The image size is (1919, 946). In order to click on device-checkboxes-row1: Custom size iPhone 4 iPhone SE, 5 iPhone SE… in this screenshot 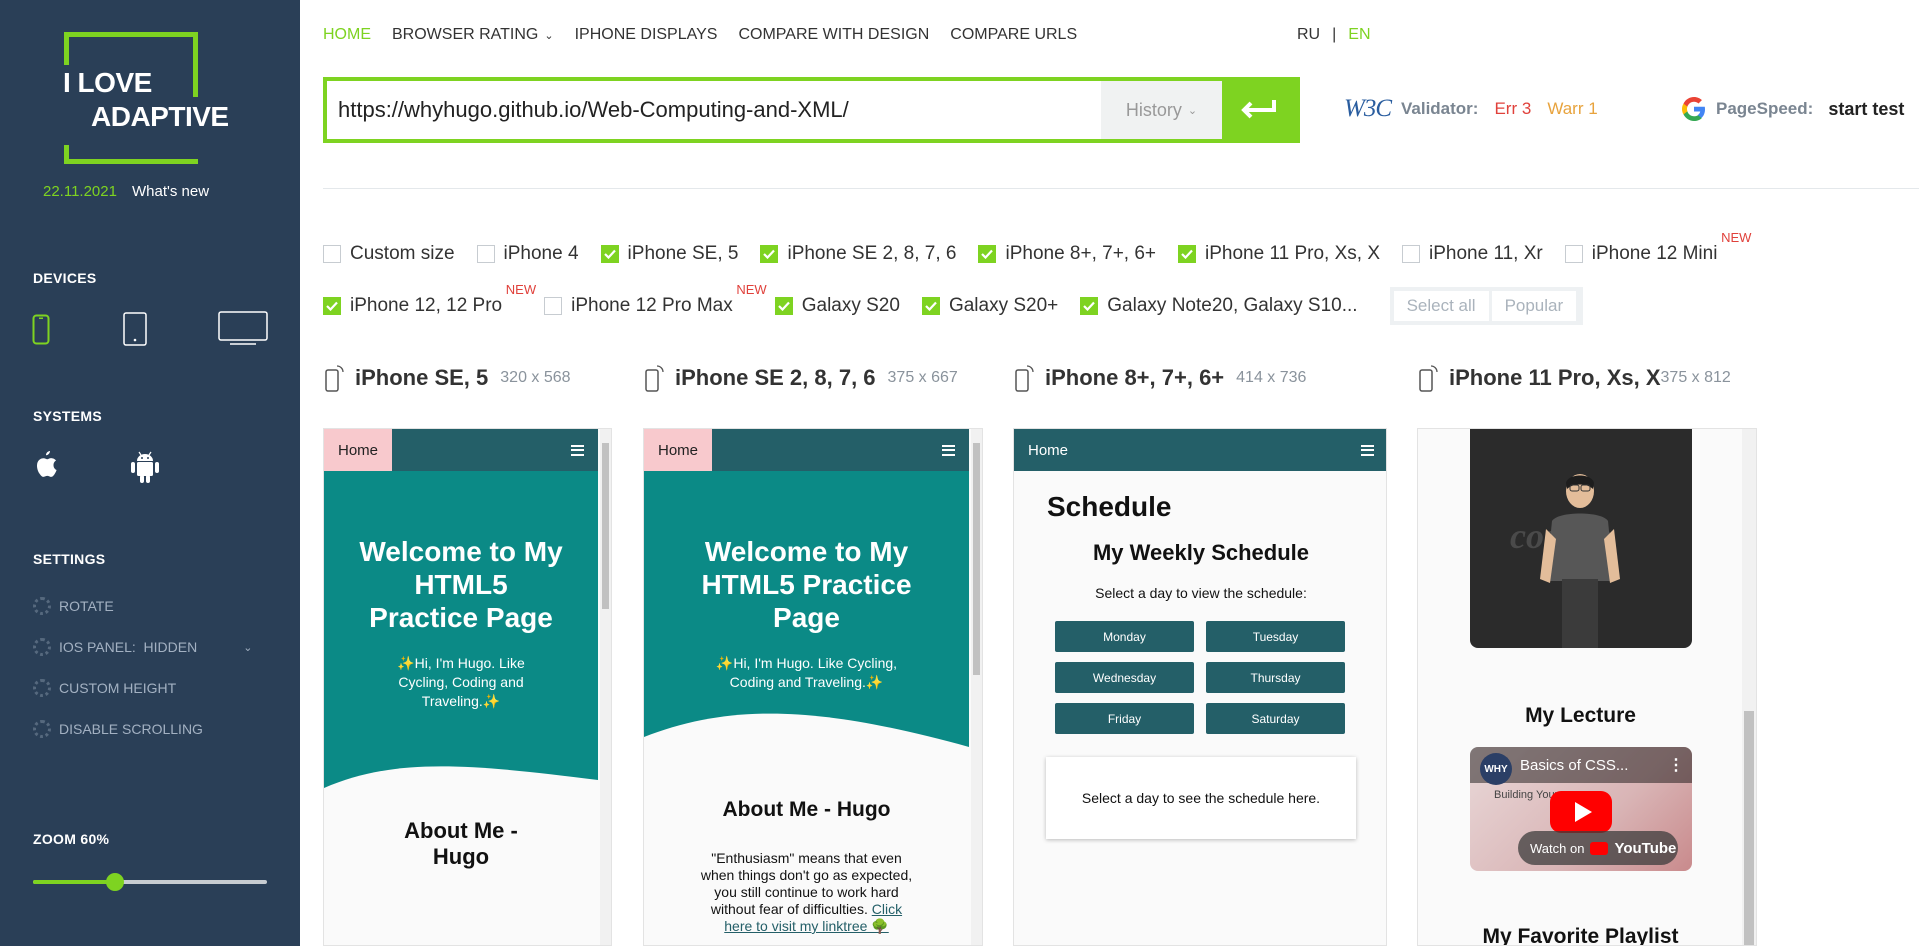, I will do `click(1041, 247)`.